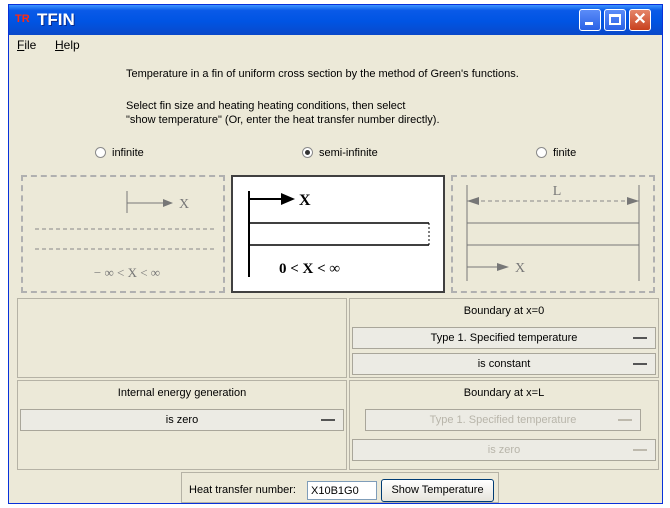 This screenshot has height=508, width=670. What do you see at coordinates (309, 269) in the screenshot?
I see `range-label: 0 < X < ∞` at bounding box center [309, 269].